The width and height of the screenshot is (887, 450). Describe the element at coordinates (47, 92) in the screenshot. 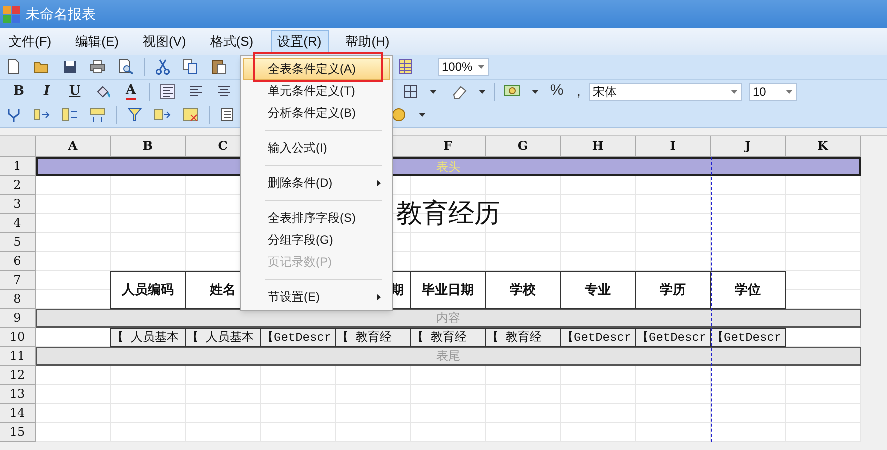

I see `italic-button: I` at that location.